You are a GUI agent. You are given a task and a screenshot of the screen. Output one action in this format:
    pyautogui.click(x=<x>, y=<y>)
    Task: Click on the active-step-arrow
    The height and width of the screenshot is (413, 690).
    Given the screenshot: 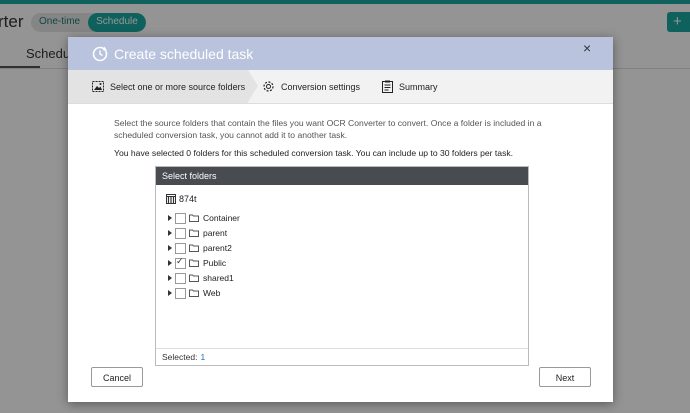 What is the action you would take?
    pyautogui.click(x=253, y=86)
    